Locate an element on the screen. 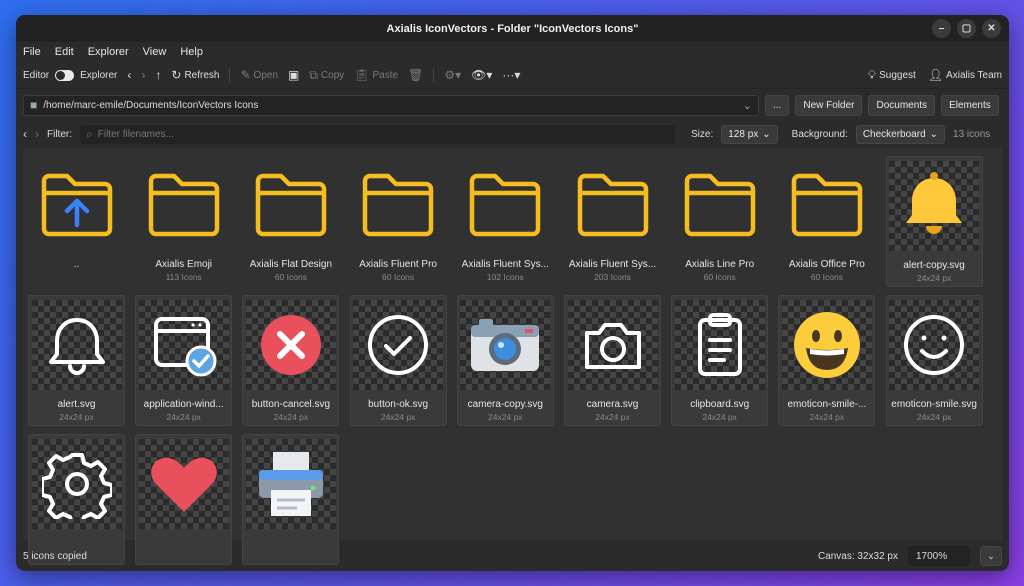 This screenshot has height=586, width=1024. icon-item: alert.svg 24x24 px is located at coordinates (76, 360).